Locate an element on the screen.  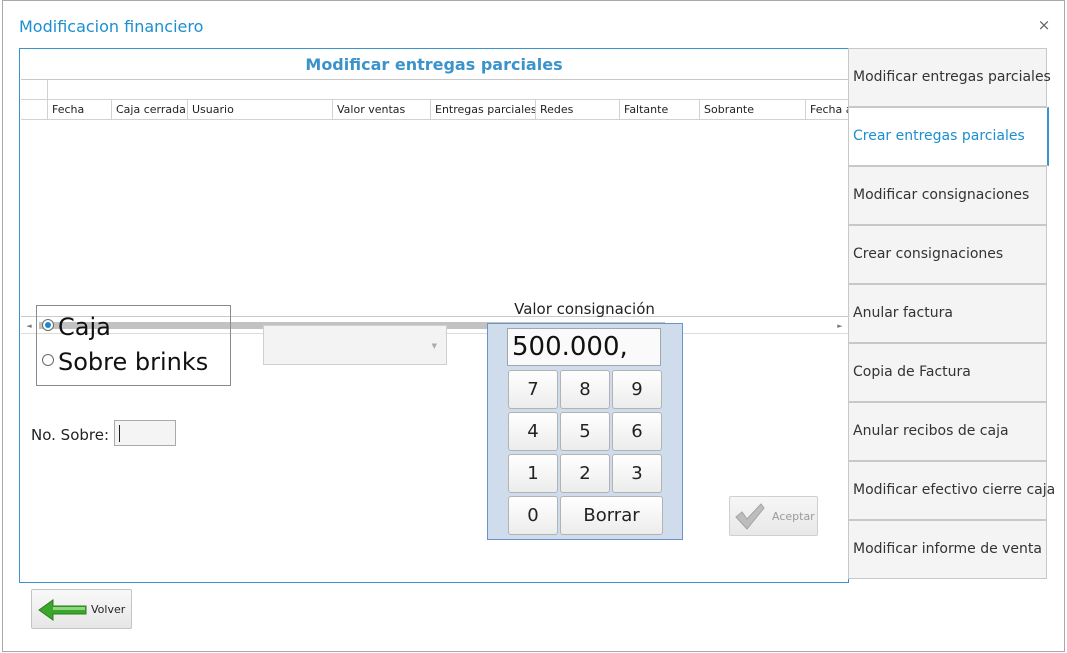
aceptar-button: Aceptar is located at coordinates (773, 516).